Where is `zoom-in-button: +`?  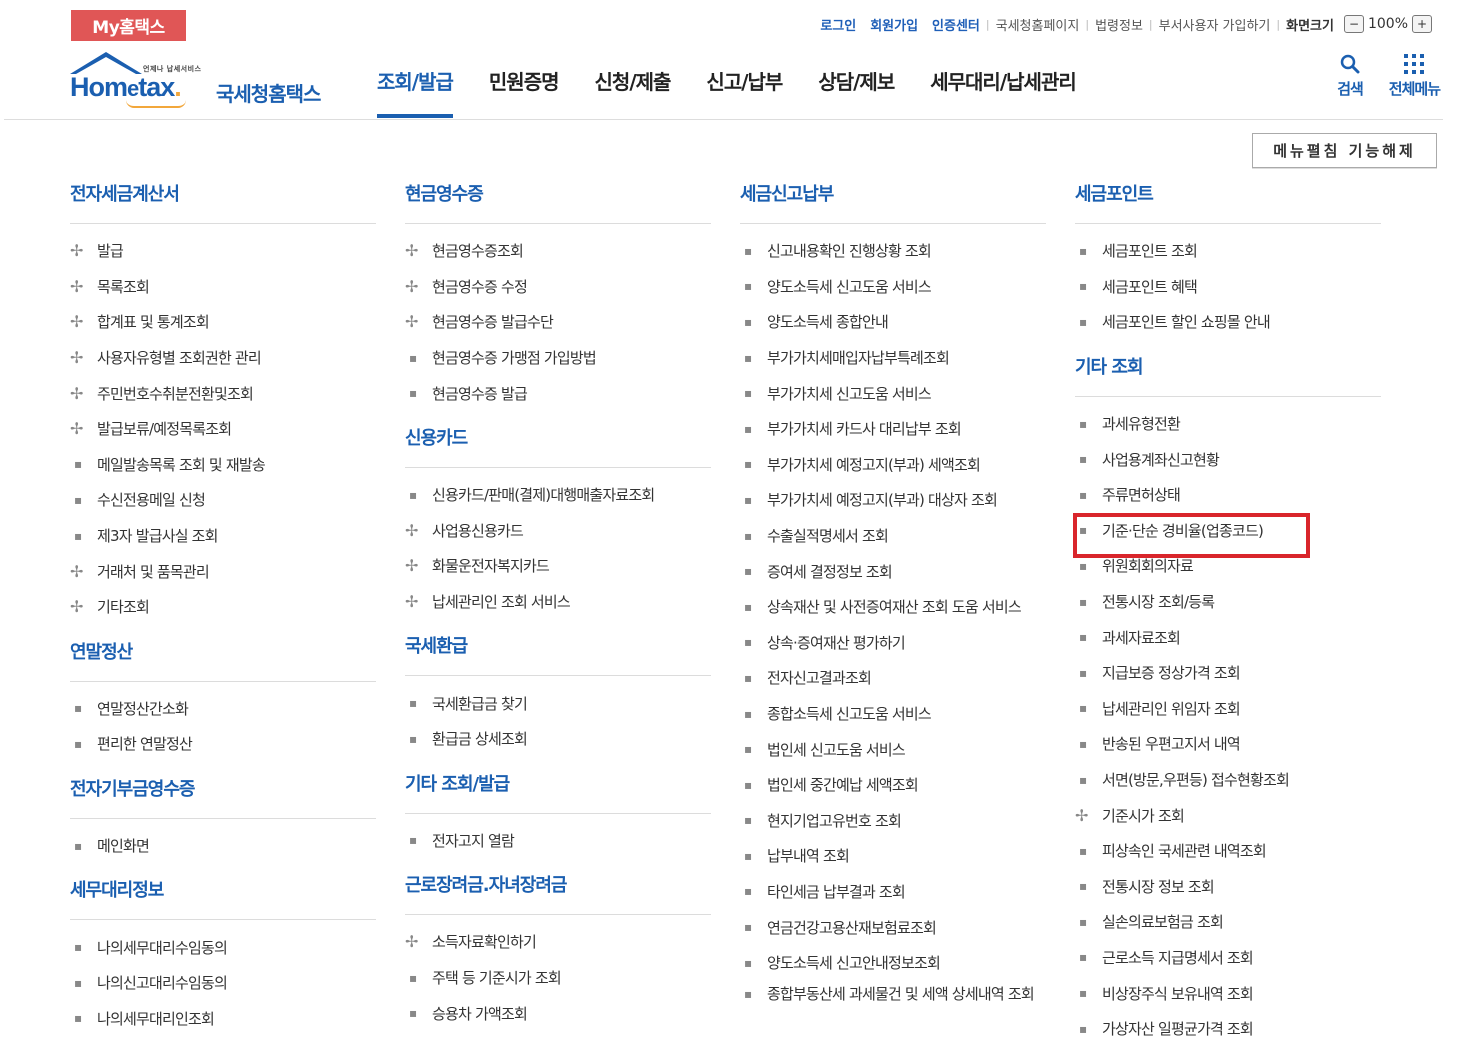
zoom-in-button: + is located at coordinates (1422, 24).